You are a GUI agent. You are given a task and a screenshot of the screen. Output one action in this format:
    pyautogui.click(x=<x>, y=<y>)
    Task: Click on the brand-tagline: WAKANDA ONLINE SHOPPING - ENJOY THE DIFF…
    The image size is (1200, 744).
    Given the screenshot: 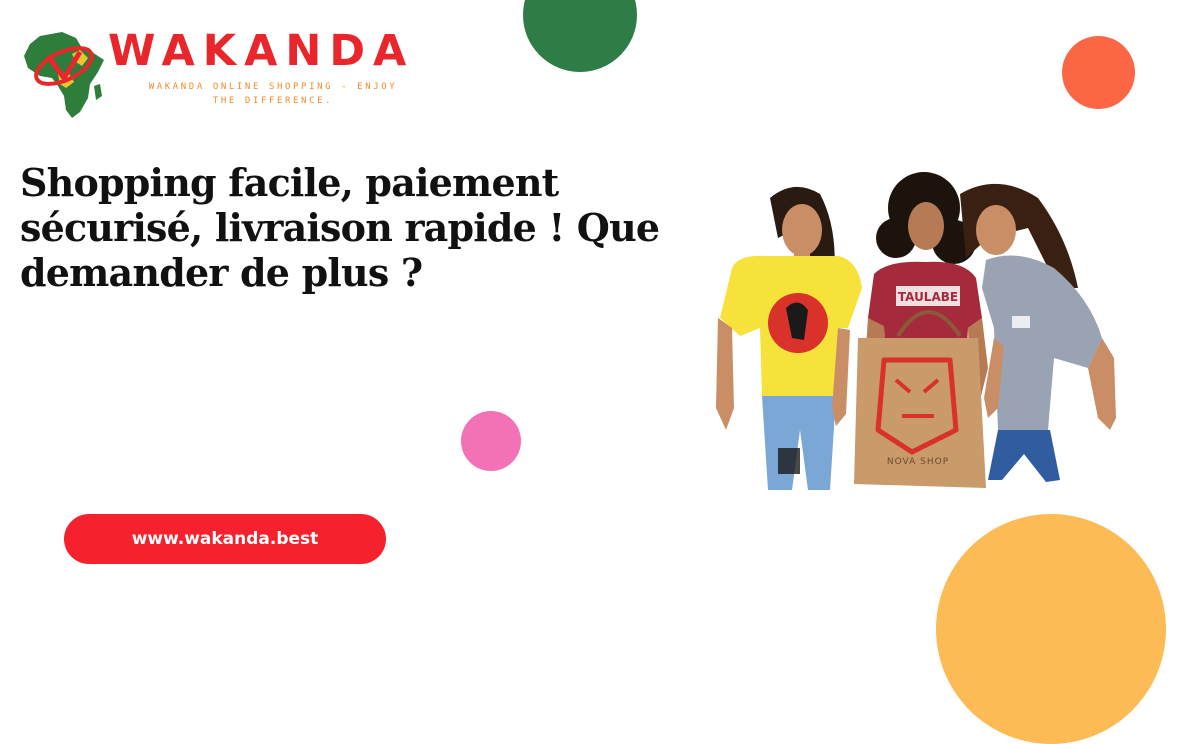 What is the action you would take?
    pyautogui.click(x=273, y=94)
    